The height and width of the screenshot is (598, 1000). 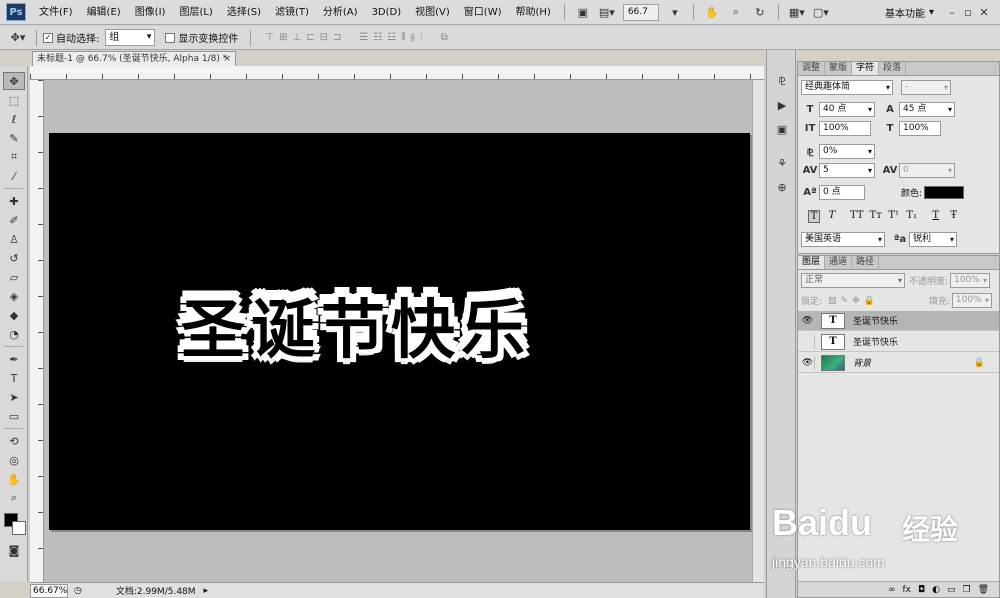 What do you see at coordinates (812, 68) in the screenshot?
I see `tab-adjustments: 调整` at bounding box center [812, 68].